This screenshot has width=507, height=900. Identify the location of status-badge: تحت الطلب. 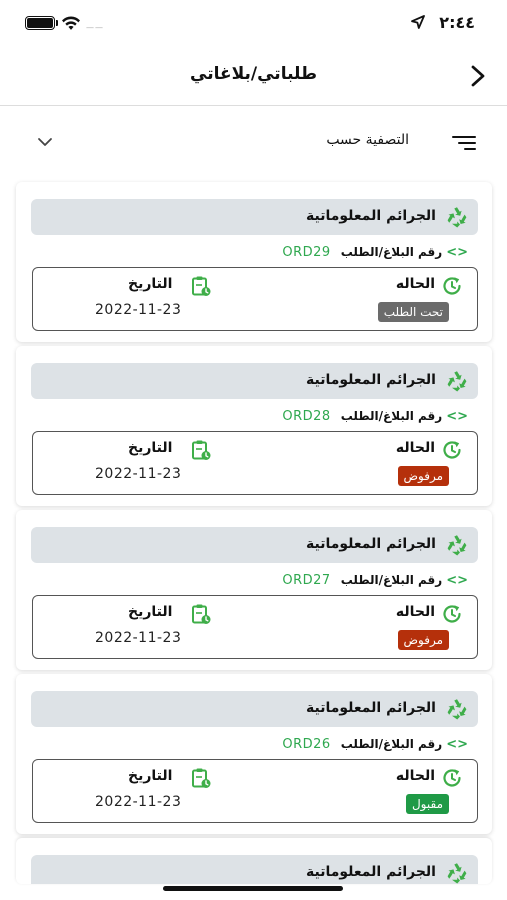
(413, 312).